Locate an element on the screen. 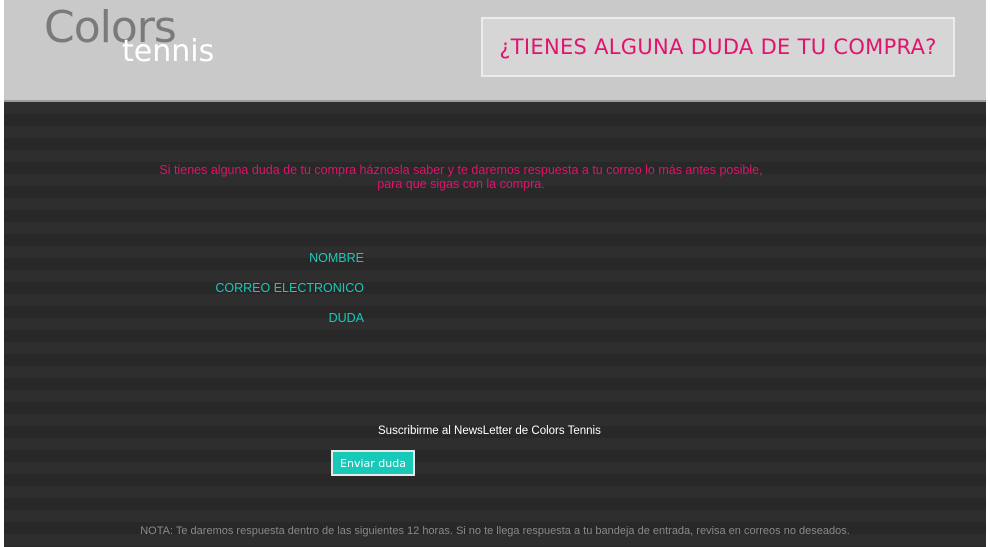 The image size is (990, 547). page-title: ¿TIENES ALGUNA DUDA DE TU COMPRA? is located at coordinates (718, 47).